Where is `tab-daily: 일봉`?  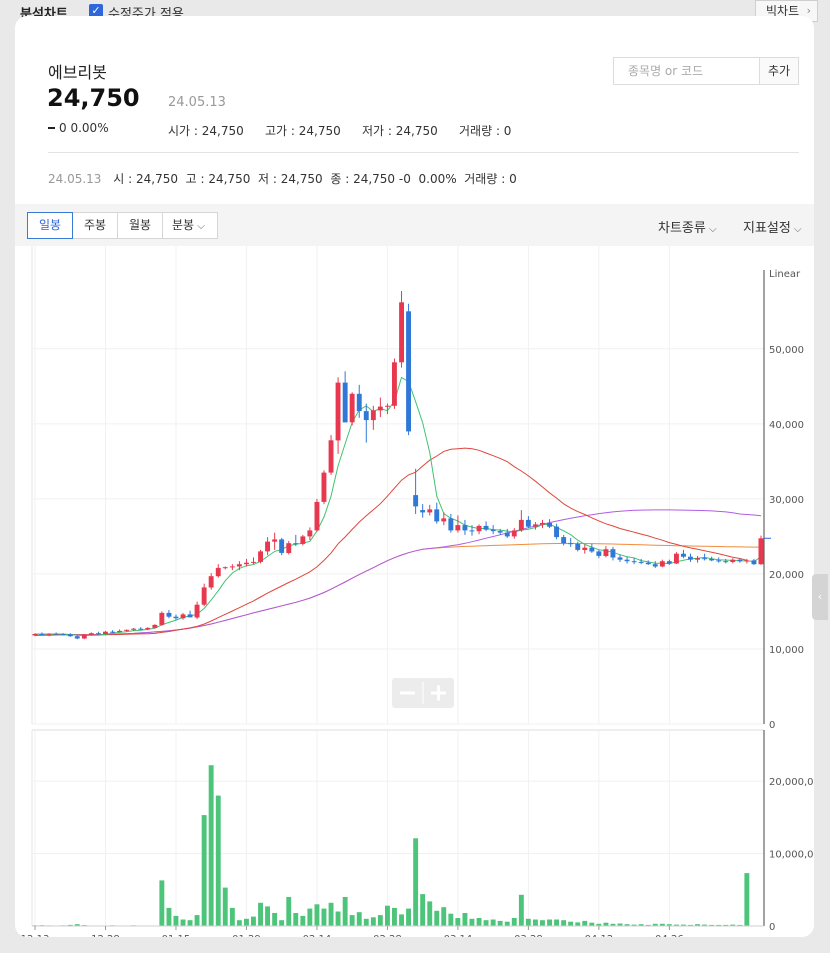 tab-daily: 일봉 is located at coordinates (50, 225).